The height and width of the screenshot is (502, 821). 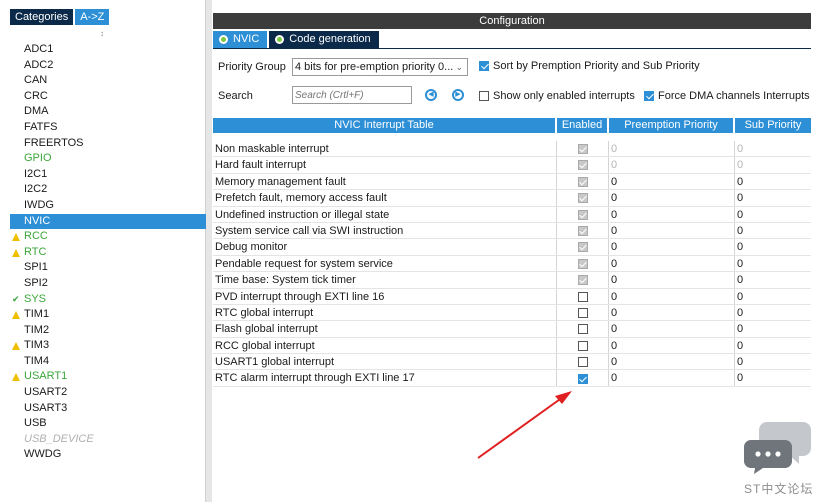 I want to click on peripheral-item: GPIO, so click(x=108, y=159).